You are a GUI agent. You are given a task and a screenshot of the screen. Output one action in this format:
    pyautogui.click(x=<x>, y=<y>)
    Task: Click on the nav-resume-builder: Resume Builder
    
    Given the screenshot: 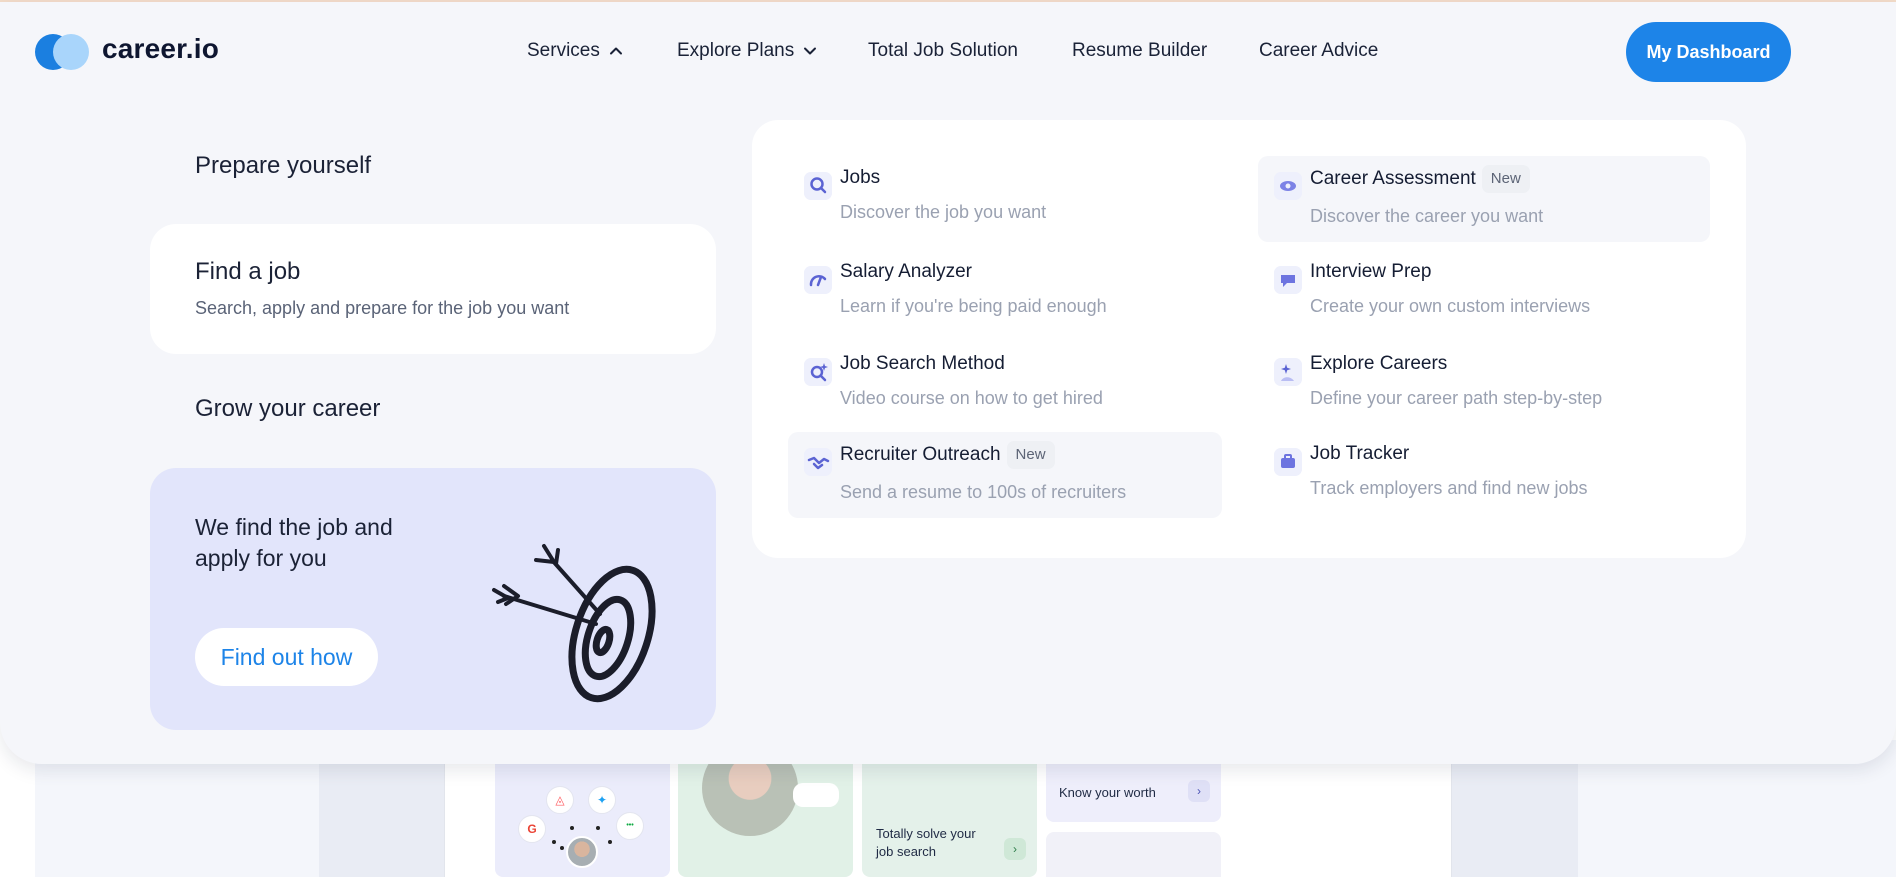 What is the action you would take?
    pyautogui.click(x=1139, y=51)
    